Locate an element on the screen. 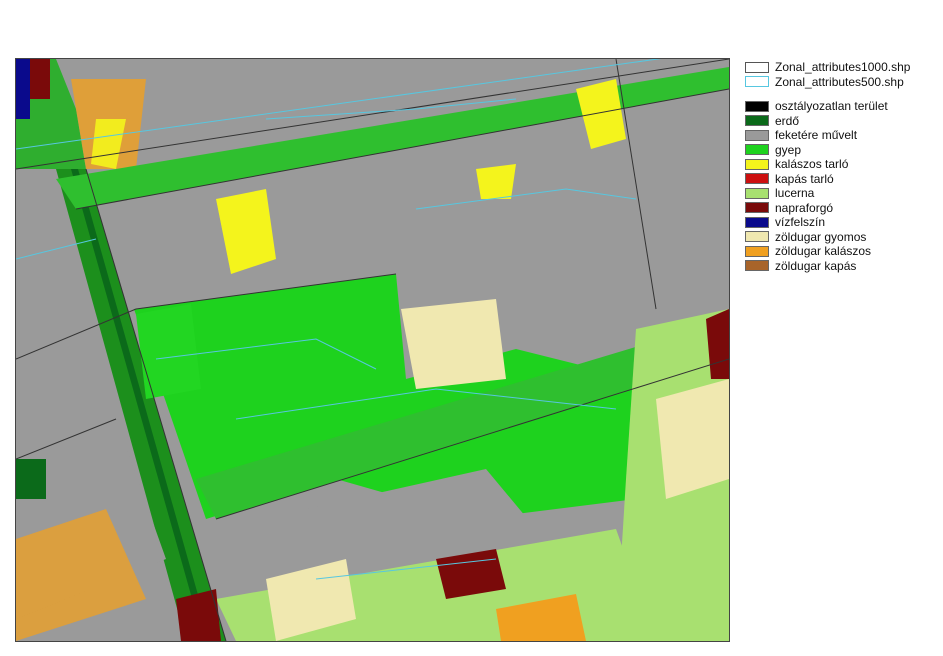 This screenshot has width=943, height=656. legend-class-label: erdő is located at coordinates (787, 120).